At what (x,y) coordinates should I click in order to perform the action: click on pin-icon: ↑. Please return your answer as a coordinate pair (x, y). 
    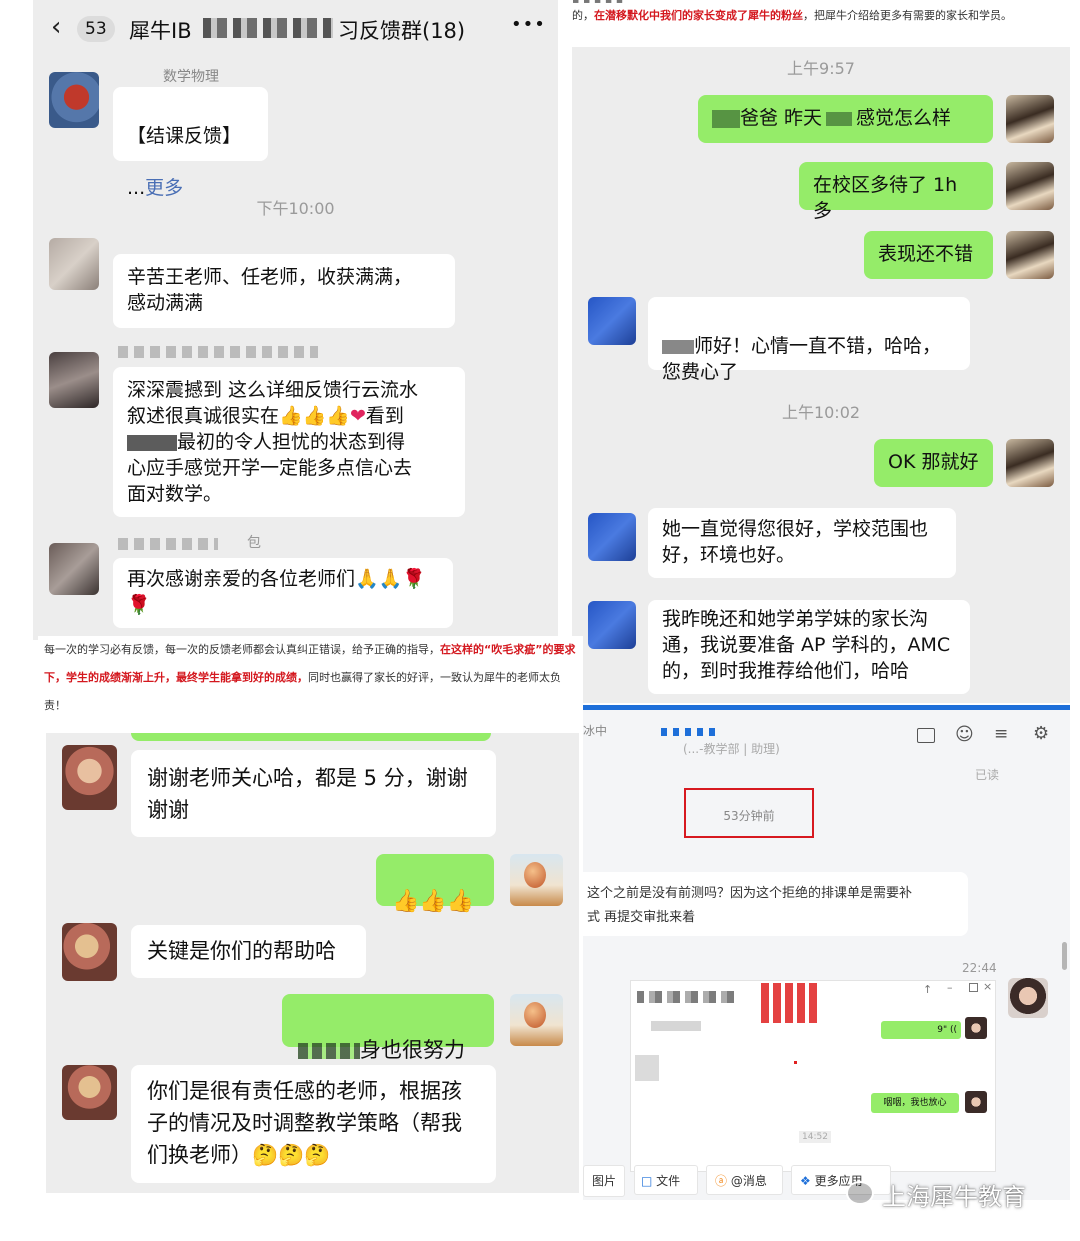
    Looking at the image, I should click on (928, 989).